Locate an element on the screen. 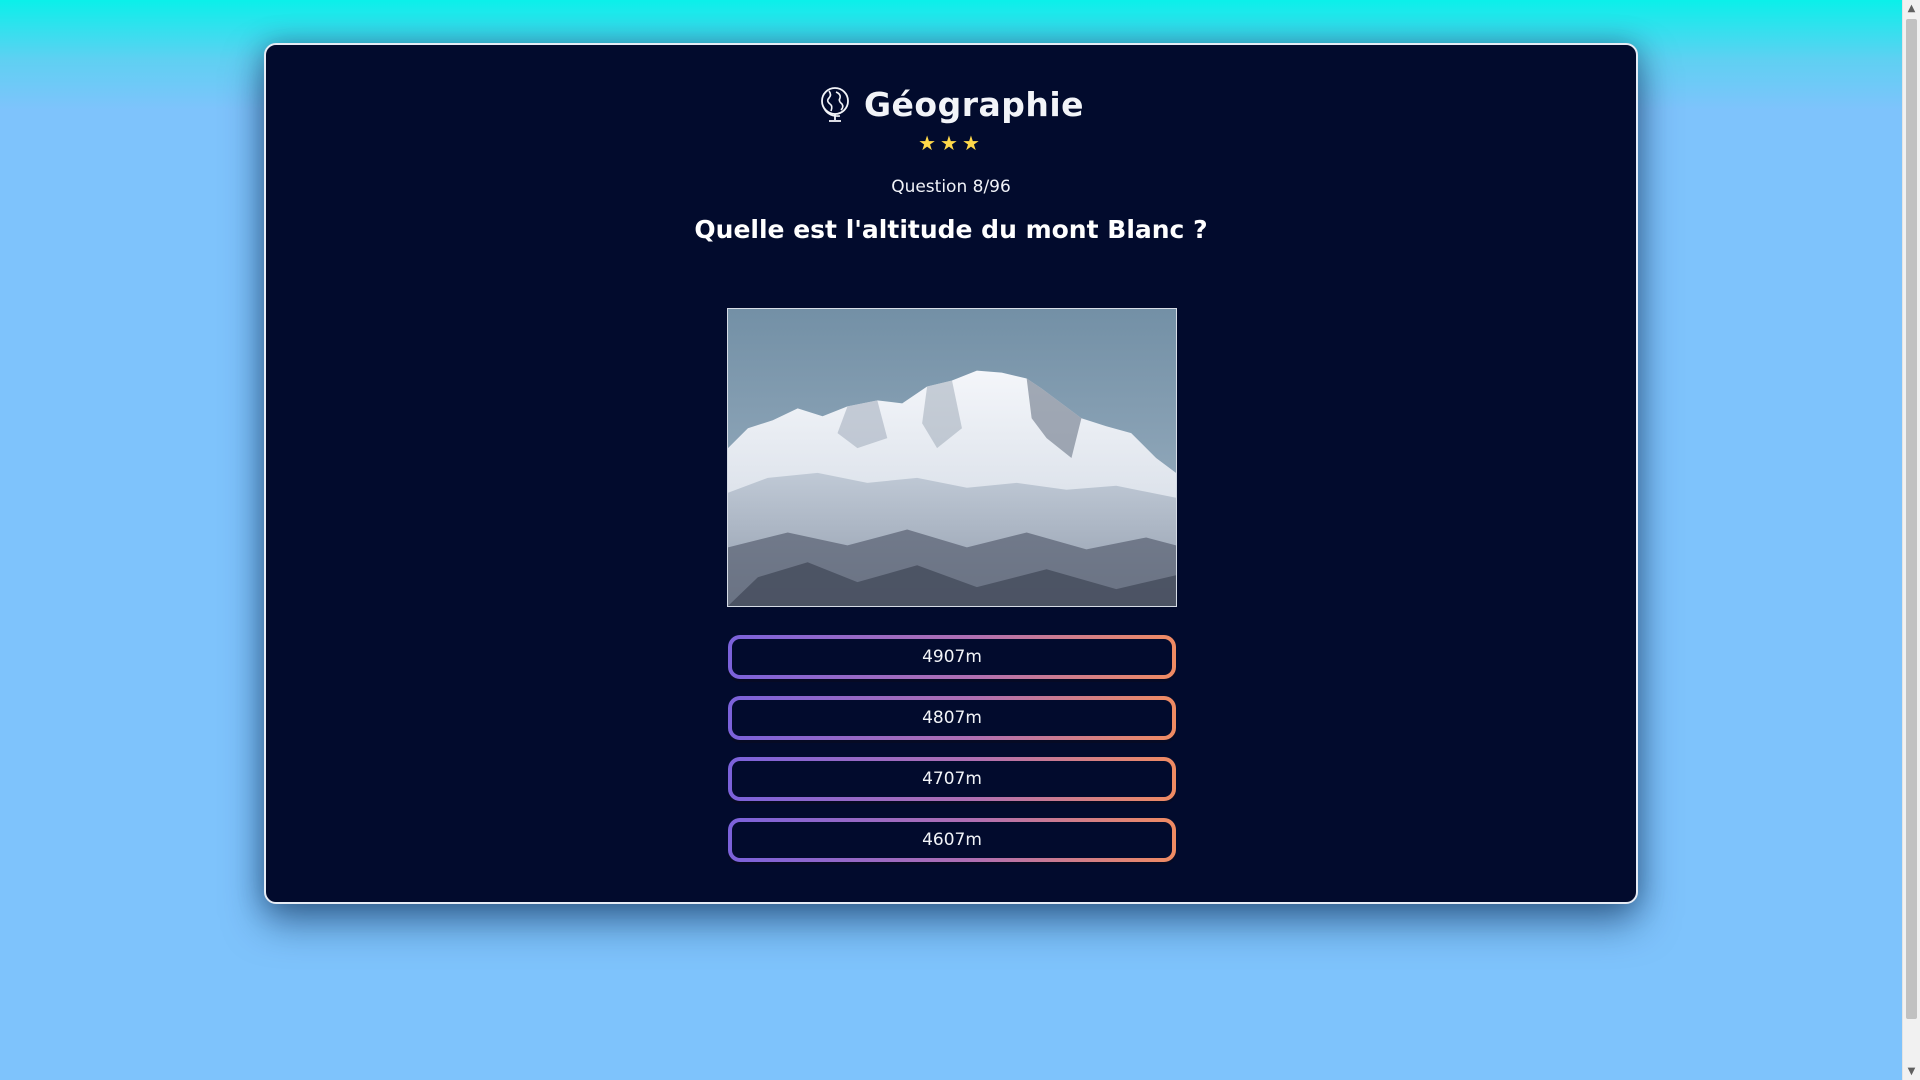 This screenshot has height=1080, width=1920. scroll-up-icon: ▲ is located at coordinates (1911, 8).